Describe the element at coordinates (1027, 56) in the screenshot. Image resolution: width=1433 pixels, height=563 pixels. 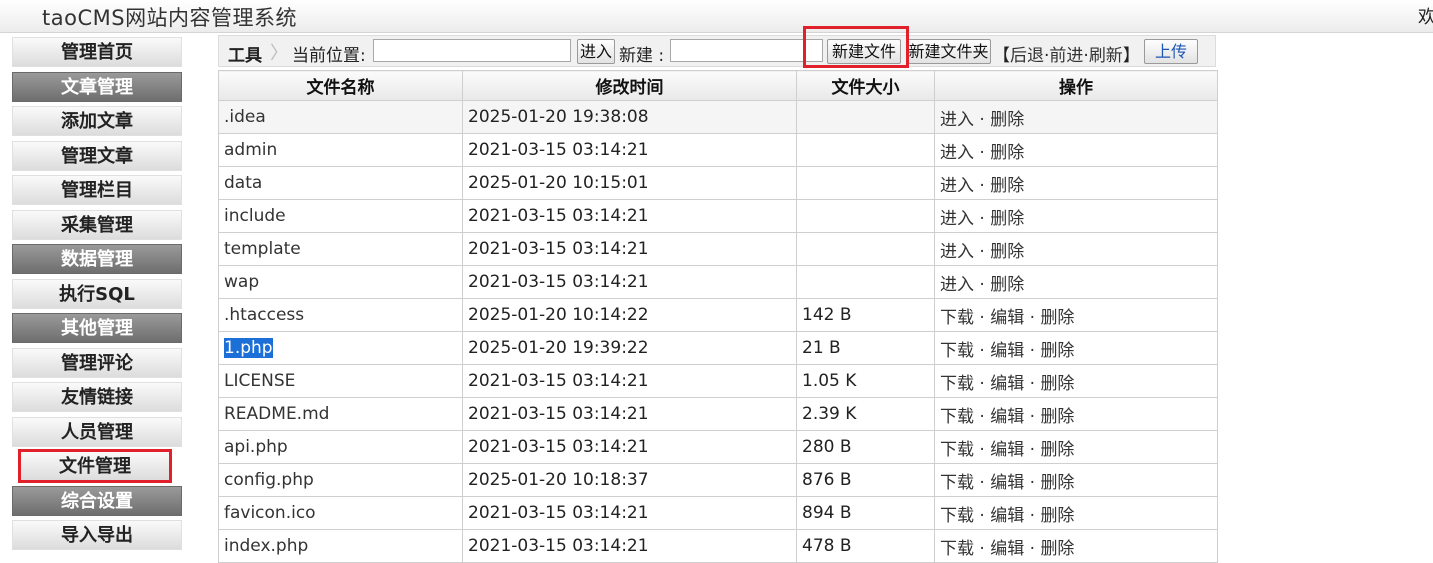
I see `back-link: 后退` at that location.